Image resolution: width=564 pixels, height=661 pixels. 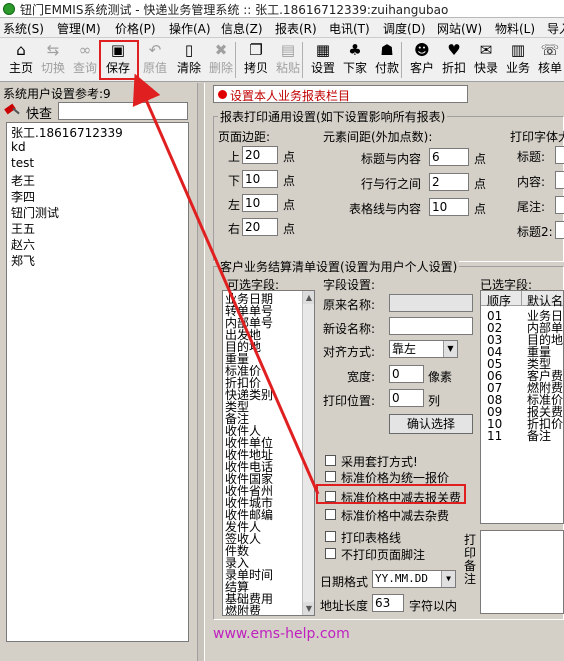 I want to click on toolbar-button-paste: ▤ 粘贴, so click(x=288, y=60).